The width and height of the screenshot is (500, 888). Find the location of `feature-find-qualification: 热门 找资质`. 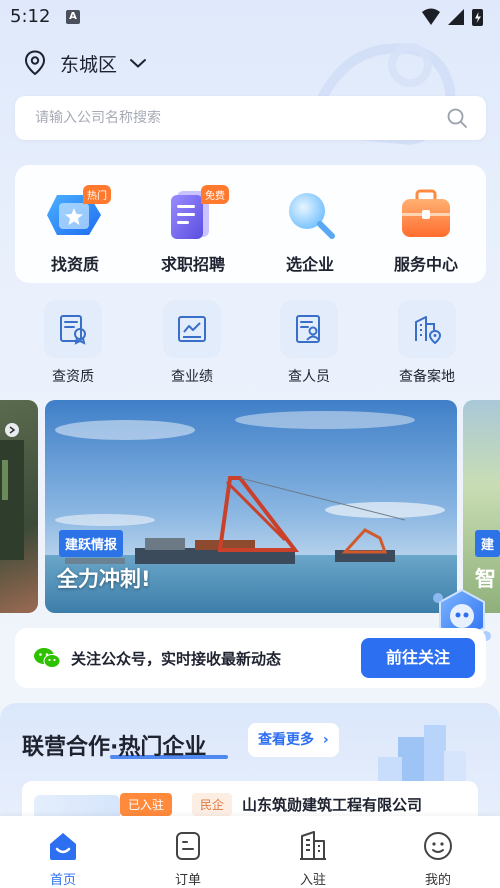

feature-find-qualification: 热门 找资质 is located at coordinates (75, 230).